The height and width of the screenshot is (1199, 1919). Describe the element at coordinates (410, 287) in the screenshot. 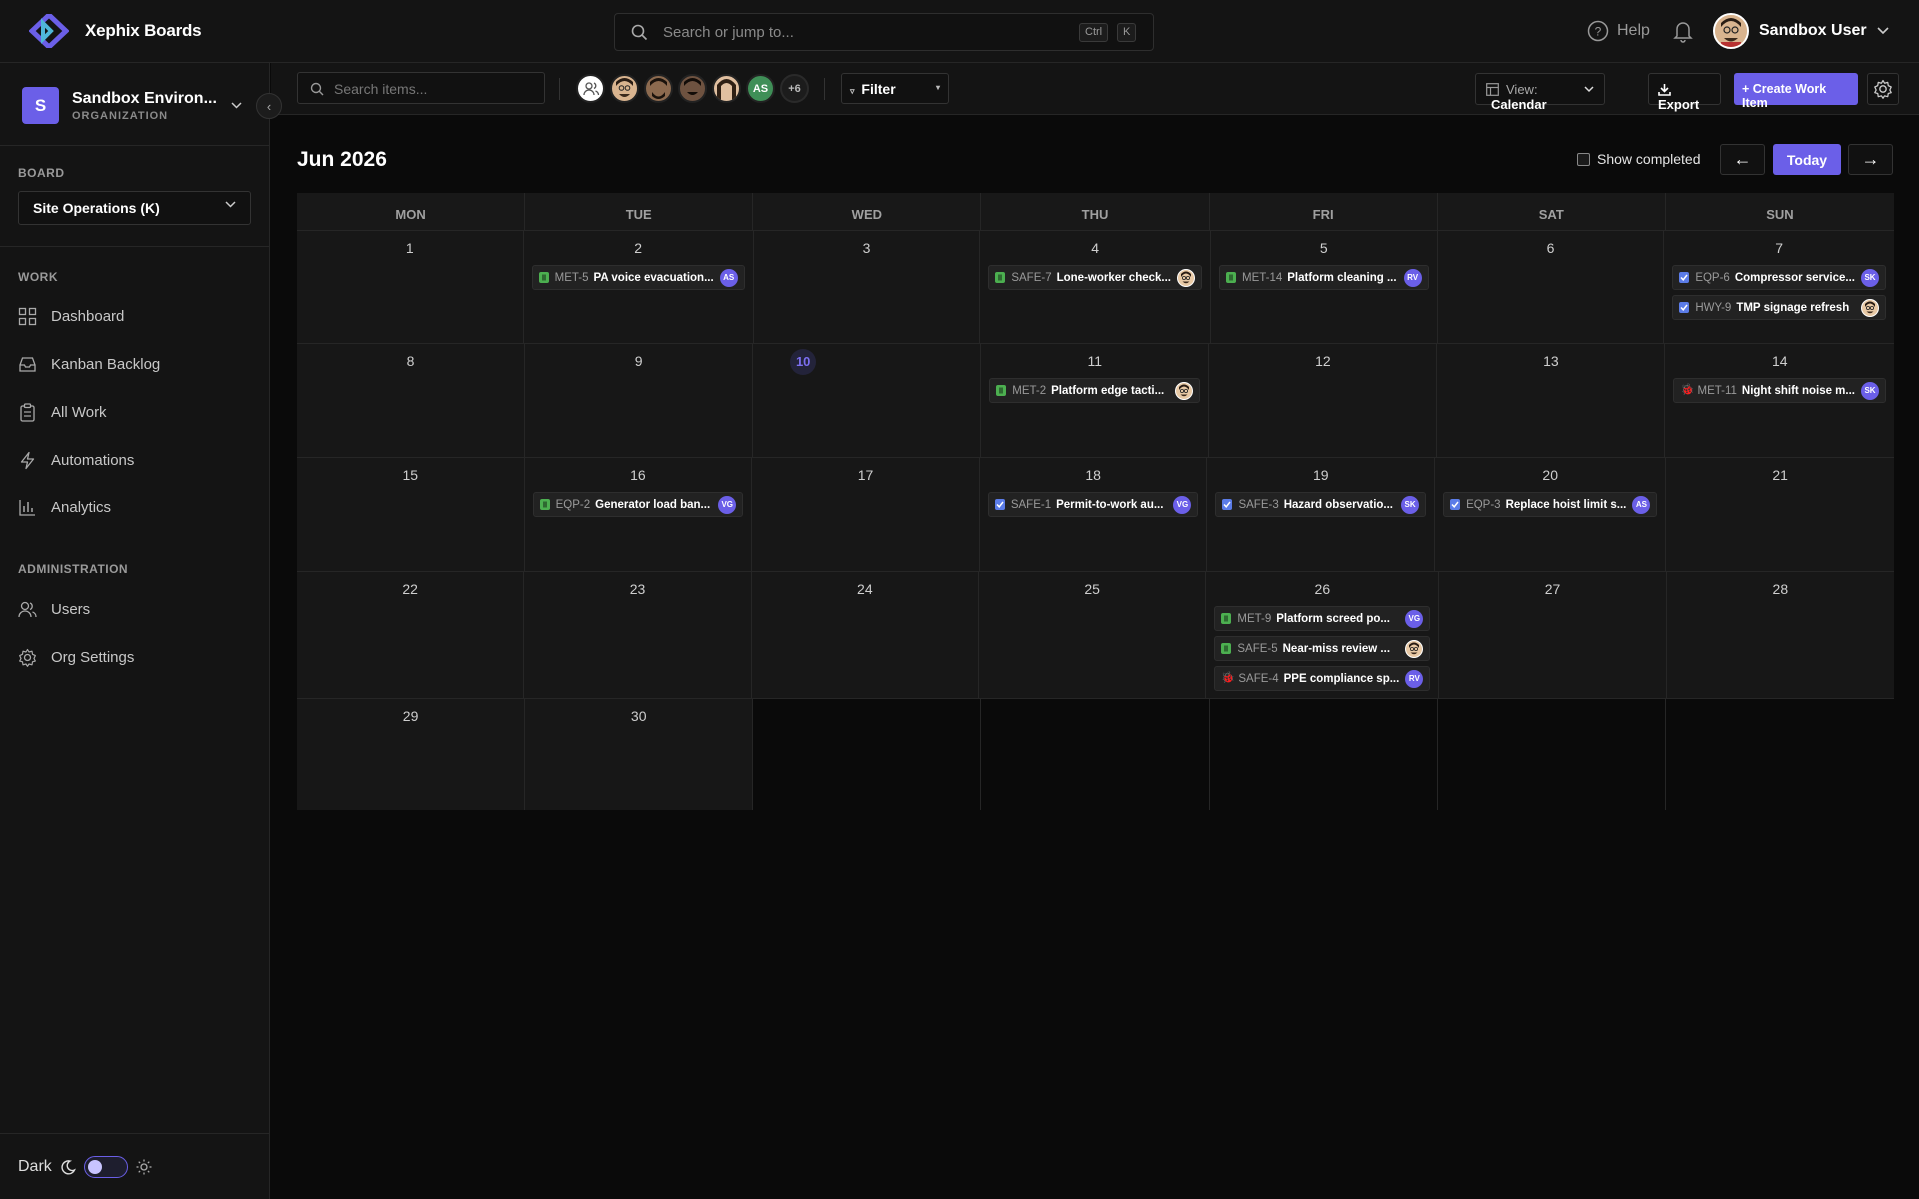

I see `calendar-day-cell: 1` at that location.